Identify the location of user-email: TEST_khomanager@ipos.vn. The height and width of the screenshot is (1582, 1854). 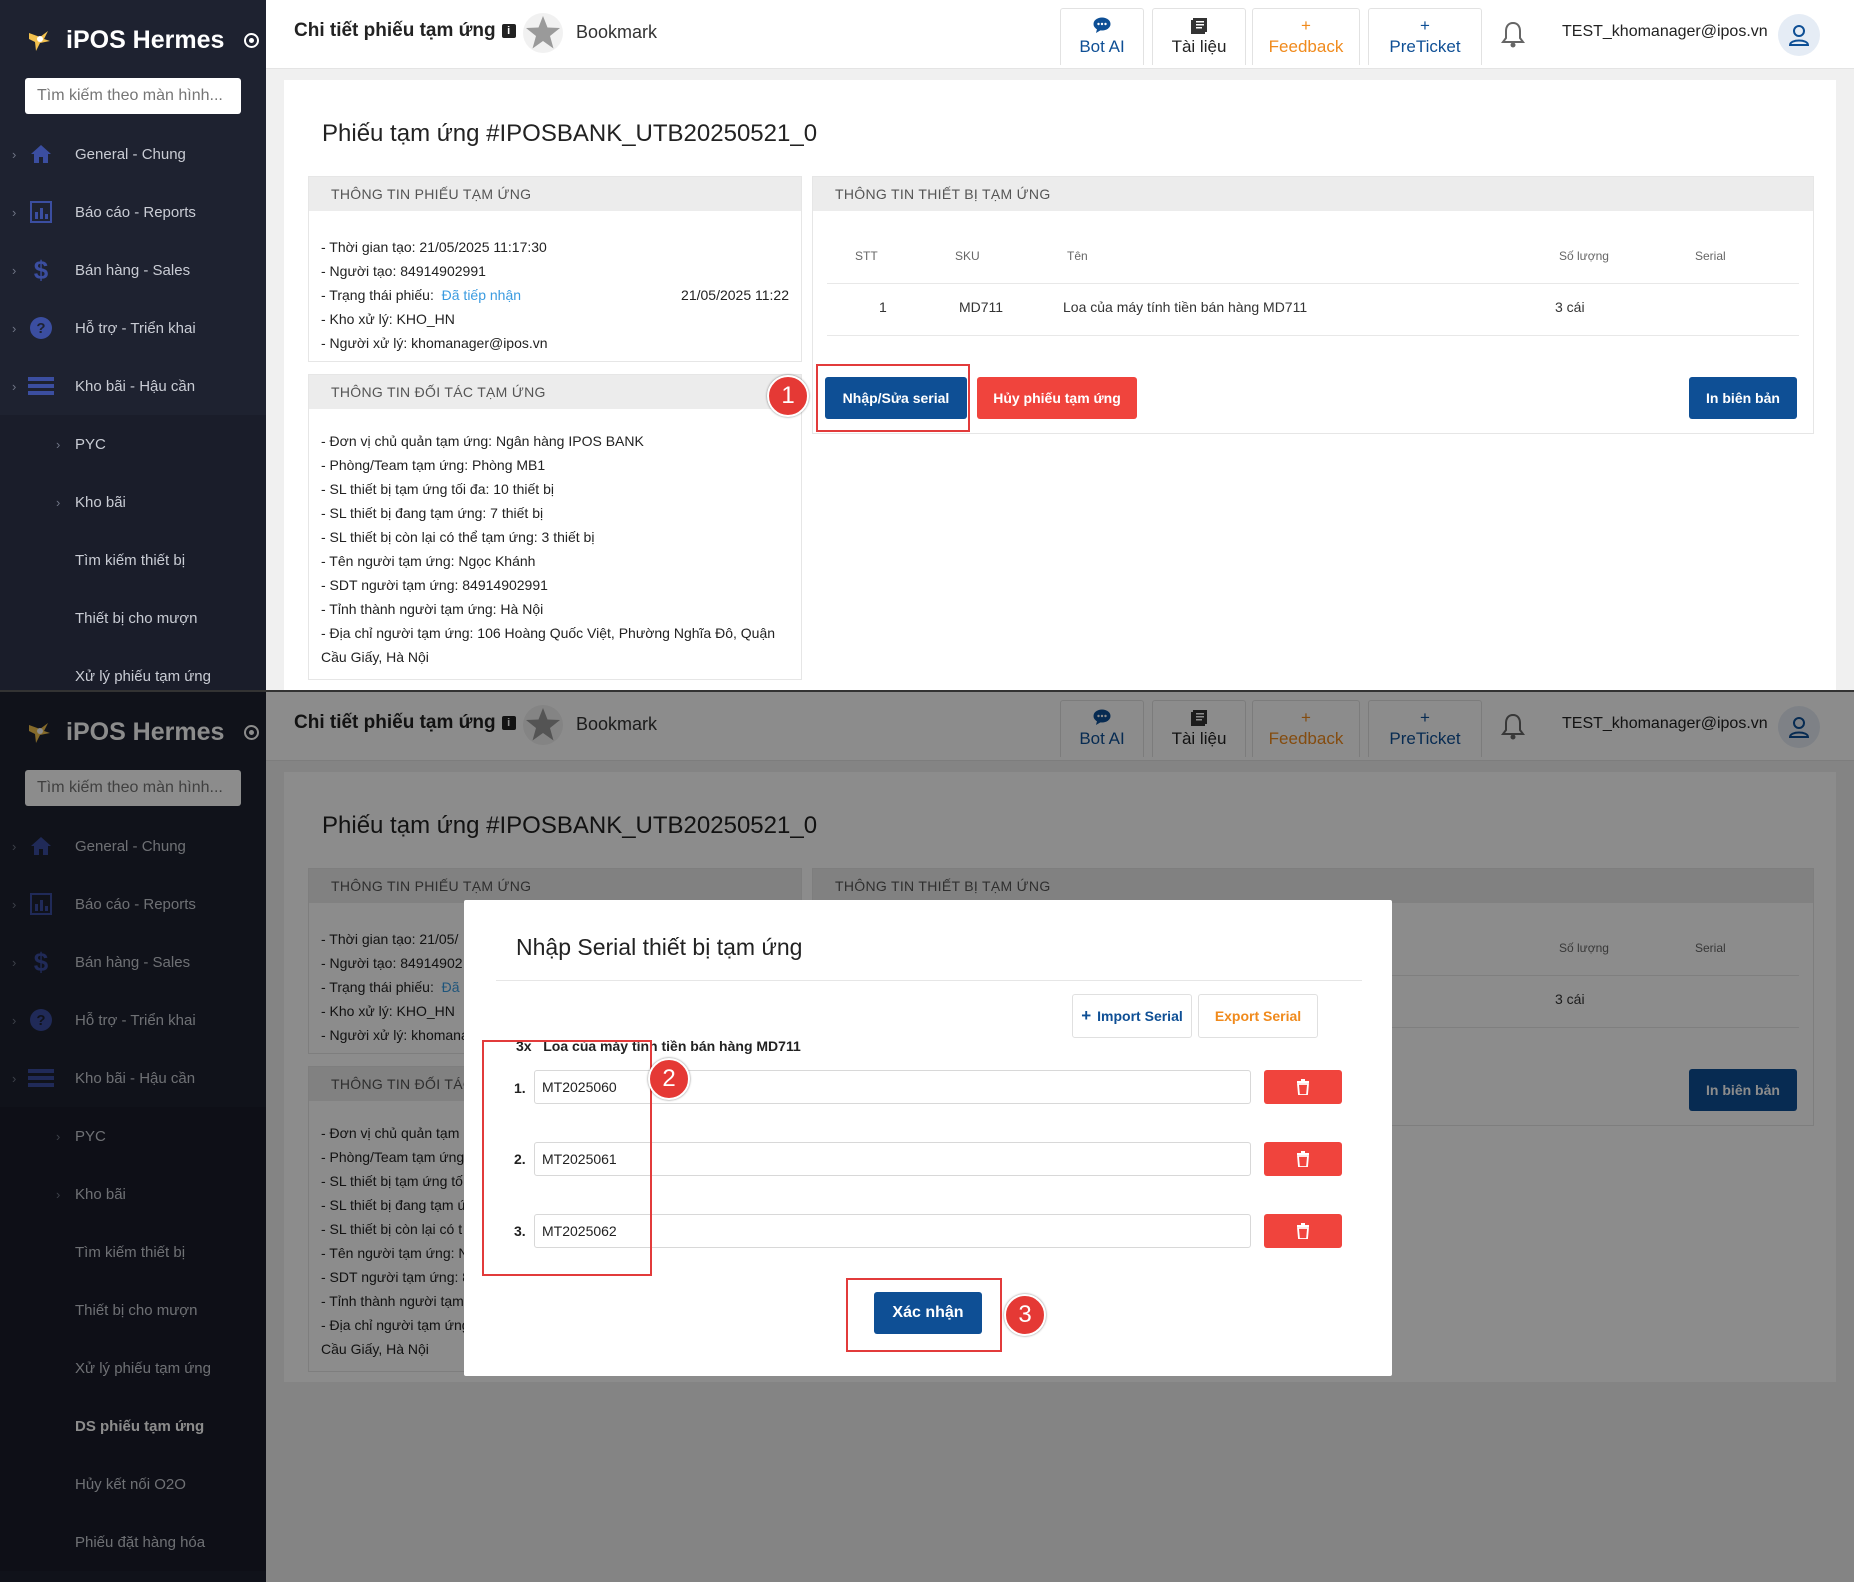
(1665, 32).